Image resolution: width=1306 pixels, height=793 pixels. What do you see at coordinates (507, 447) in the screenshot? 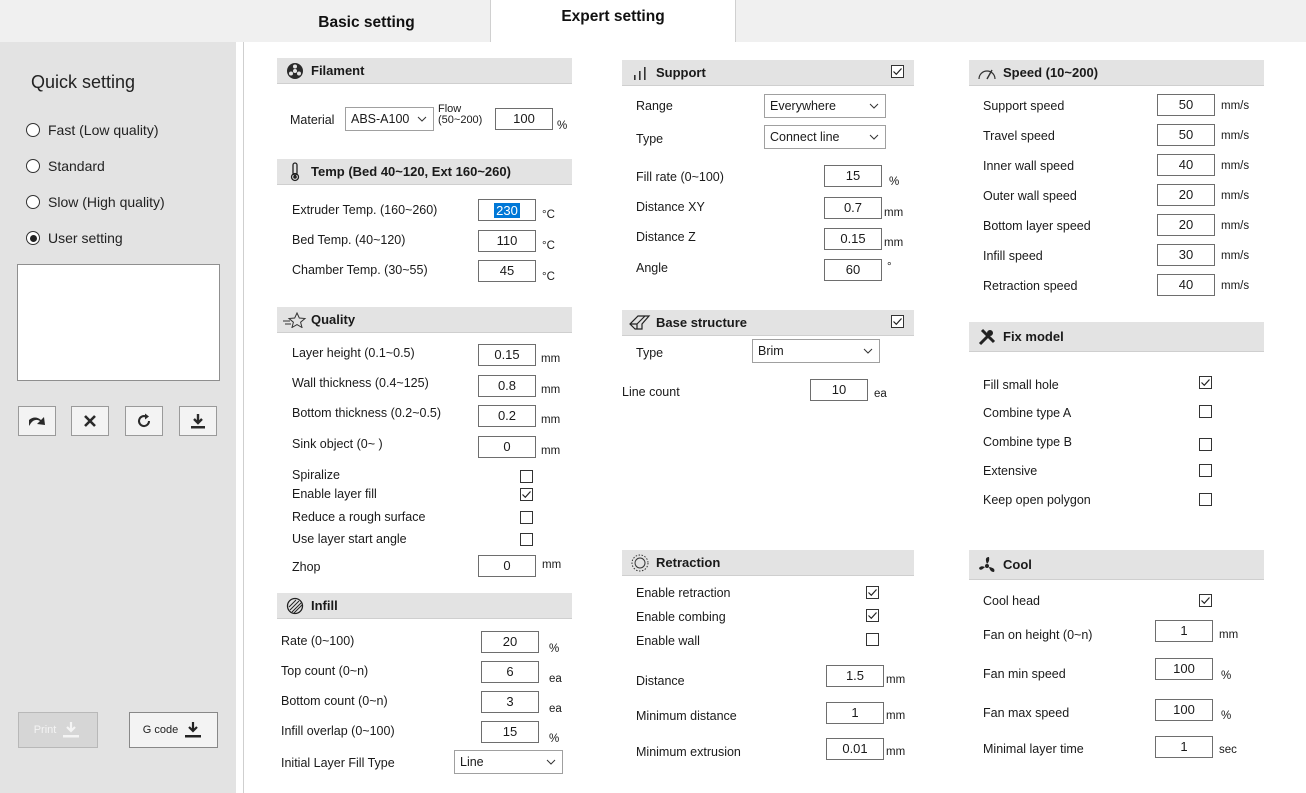
I see `sink-object-input: 0` at bounding box center [507, 447].